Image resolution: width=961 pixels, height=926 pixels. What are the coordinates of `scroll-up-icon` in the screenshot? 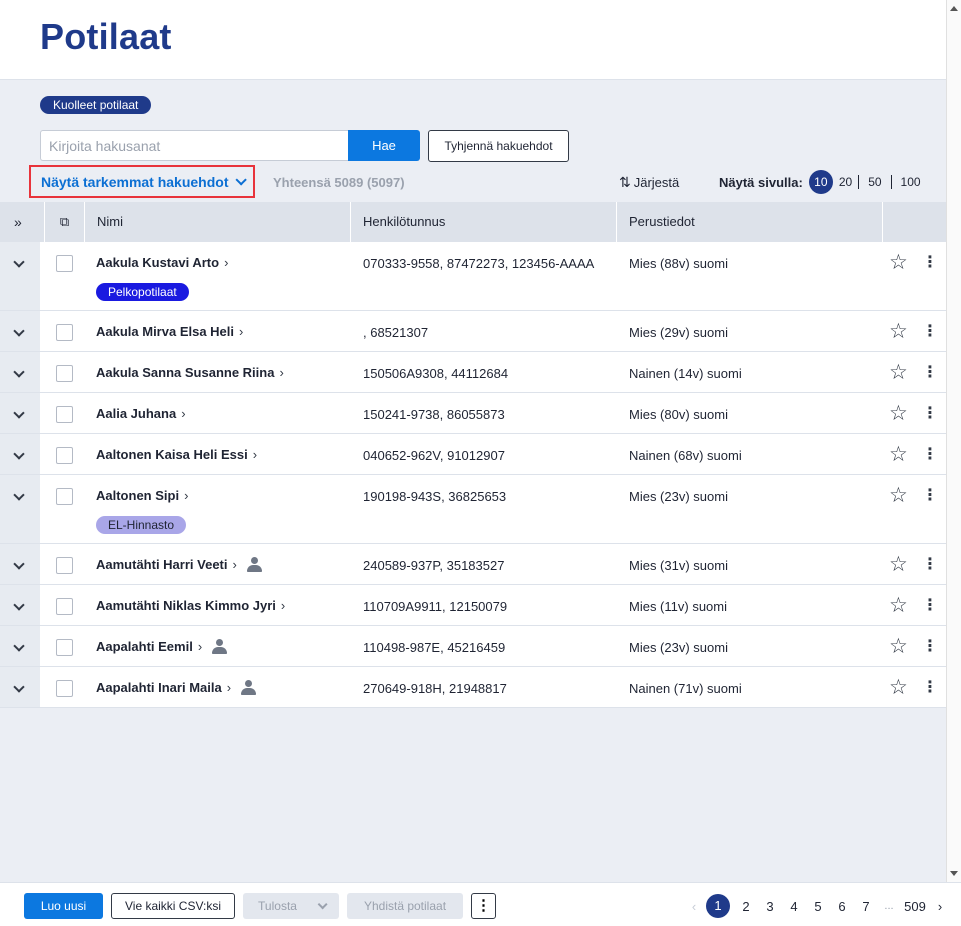 It's located at (954, 8).